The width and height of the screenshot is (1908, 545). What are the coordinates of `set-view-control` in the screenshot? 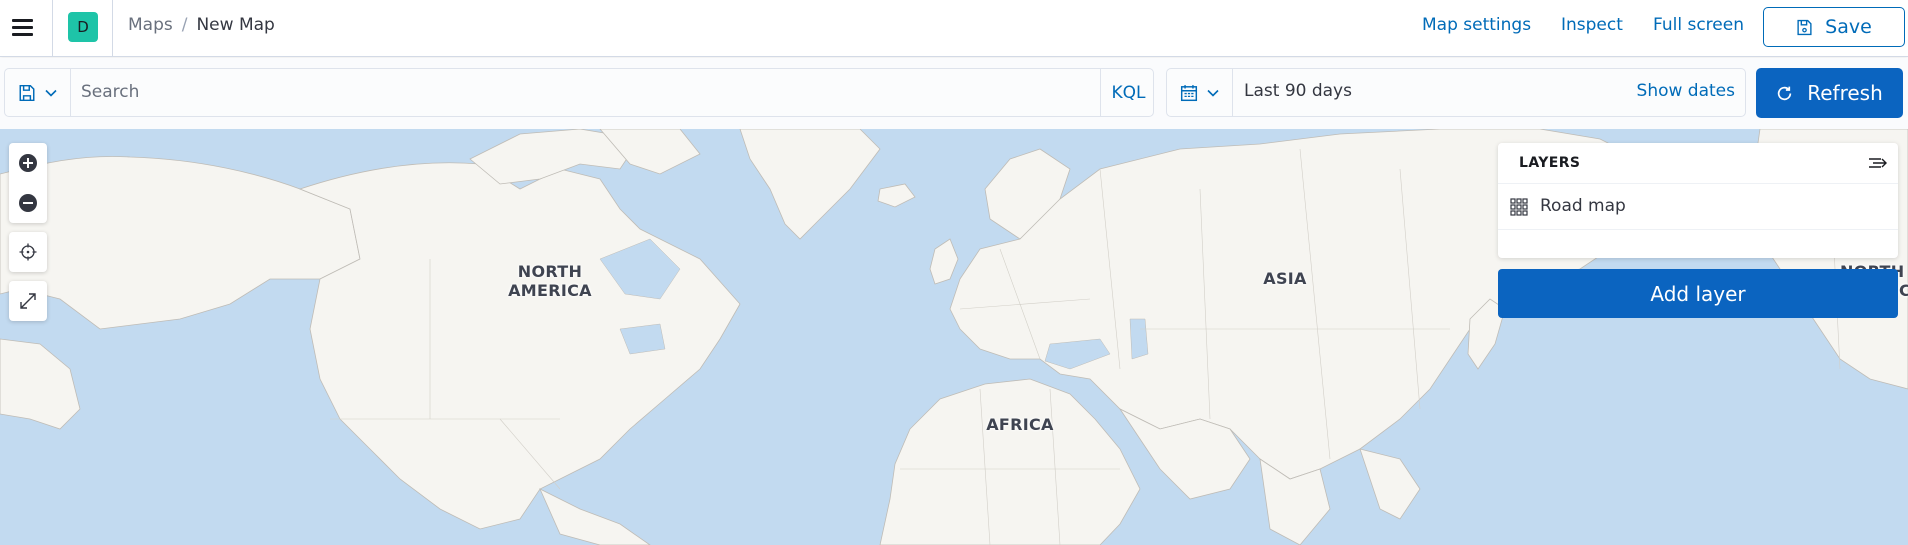 It's located at (28, 252).